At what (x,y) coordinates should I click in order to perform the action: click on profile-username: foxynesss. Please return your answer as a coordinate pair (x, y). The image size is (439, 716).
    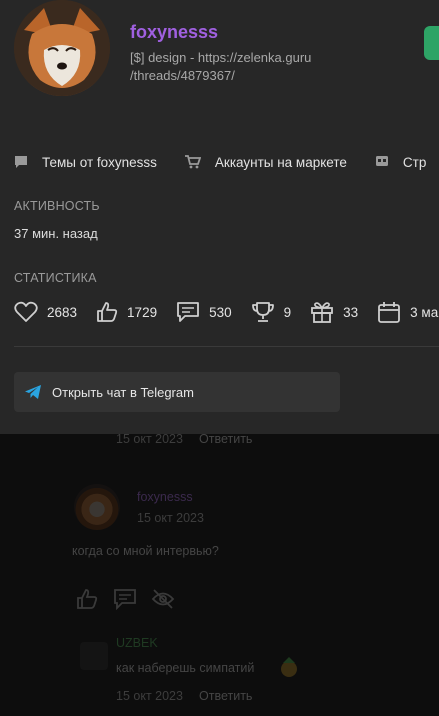
    Looking at the image, I should click on (174, 32).